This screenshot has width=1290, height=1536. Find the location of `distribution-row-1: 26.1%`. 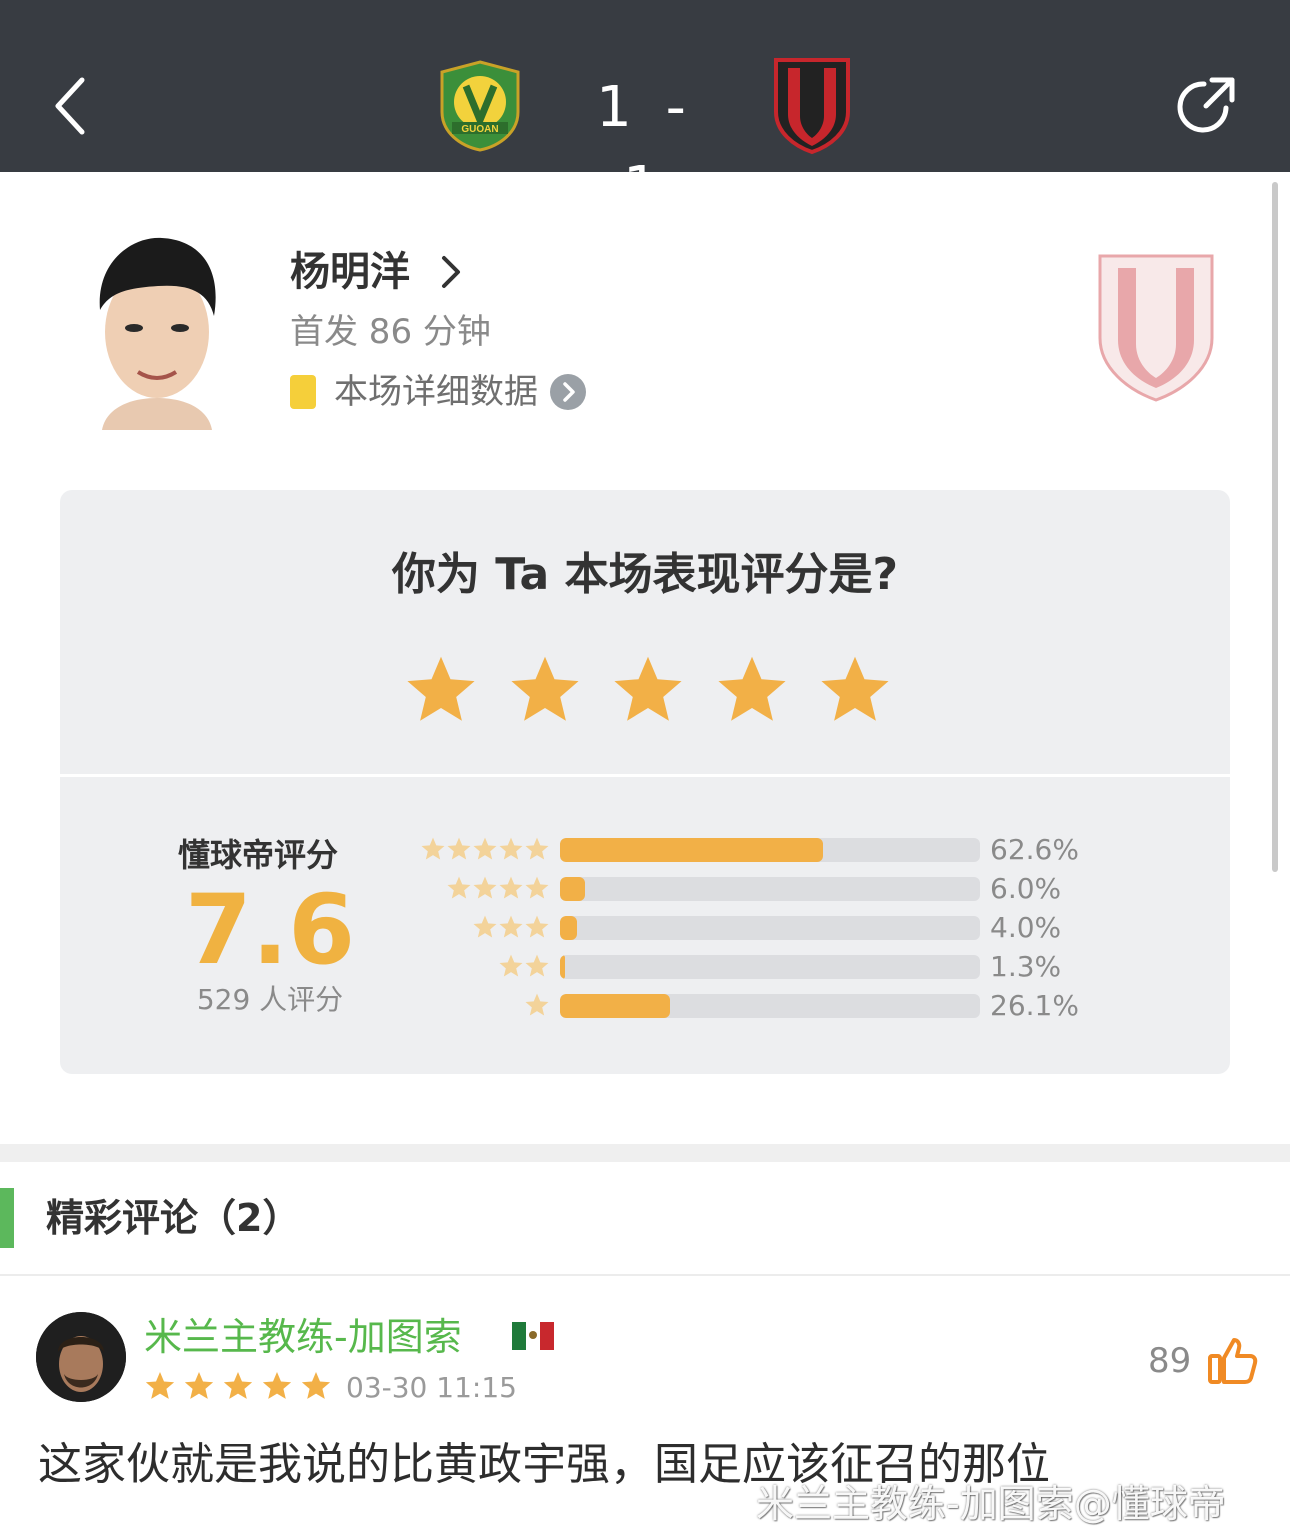

distribution-row-1: 26.1% is located at coordinates (766, 1007).